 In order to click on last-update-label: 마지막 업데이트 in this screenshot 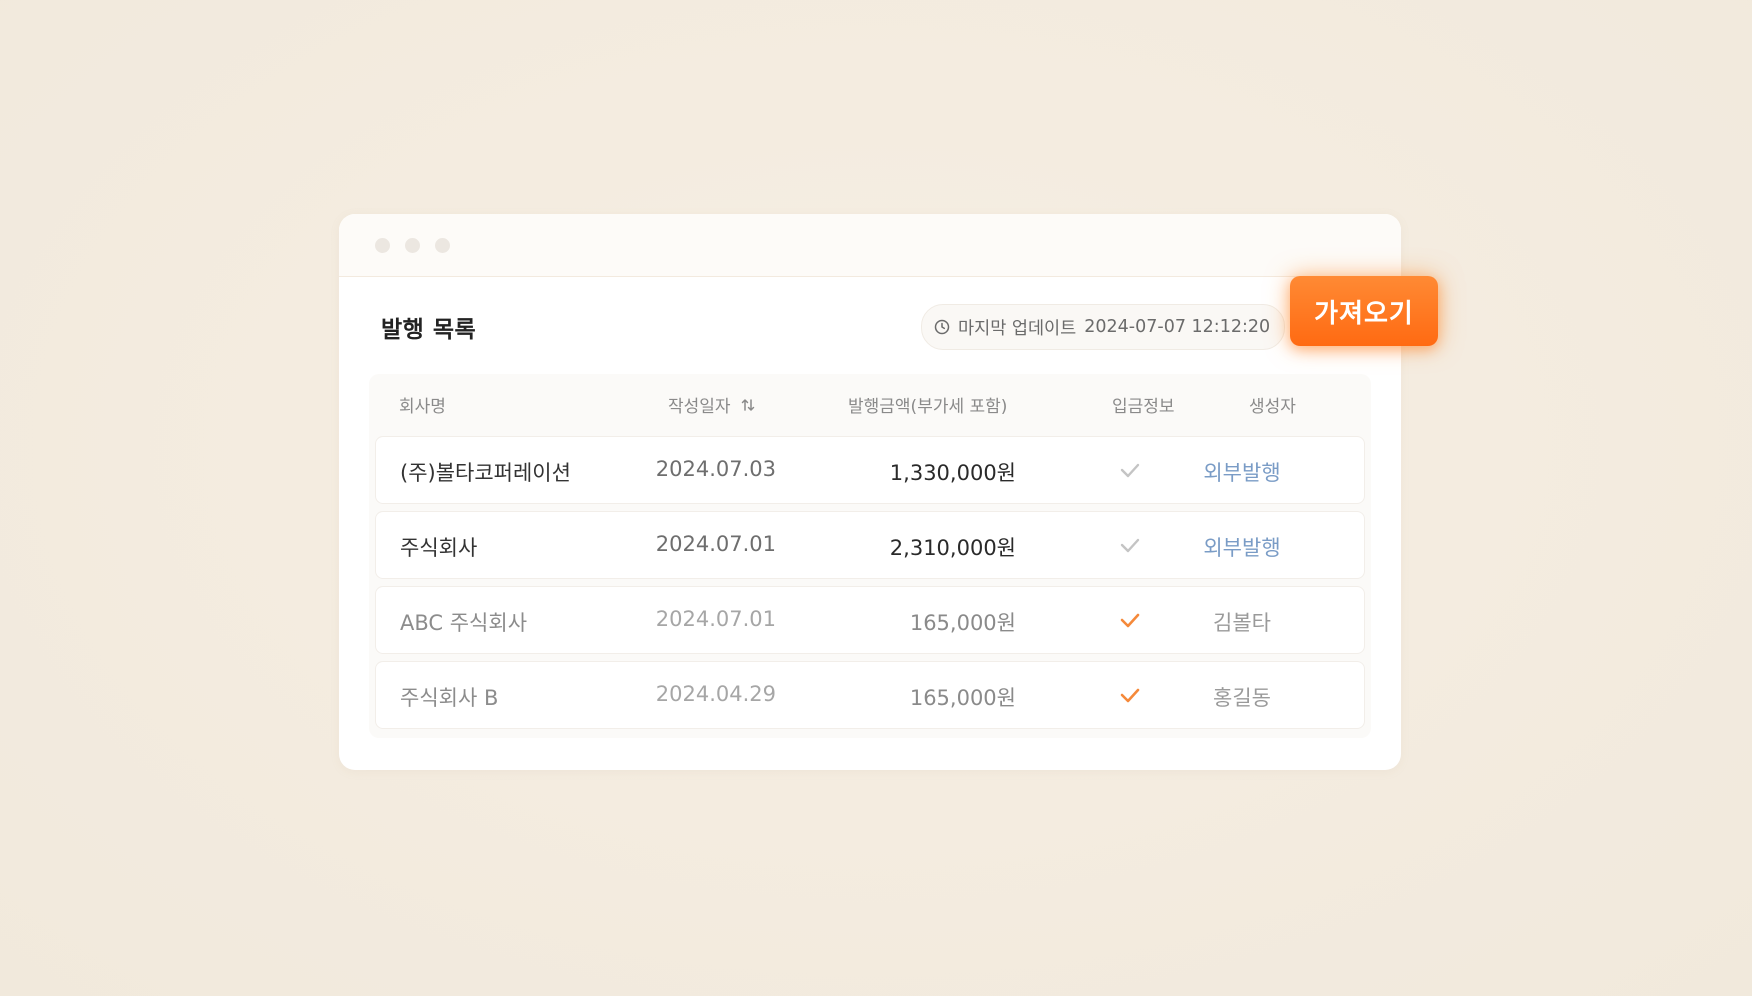, I will do `click(1017, 328)`.